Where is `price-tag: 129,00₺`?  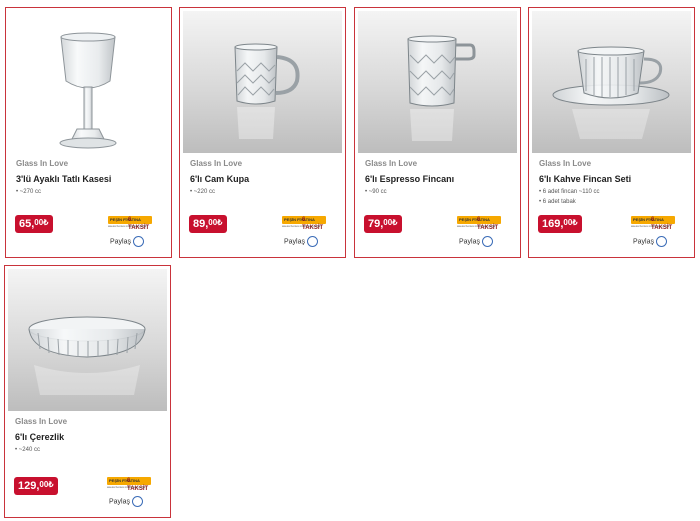 price-tag: 129,00₺ is located at coordinates (36, 486).